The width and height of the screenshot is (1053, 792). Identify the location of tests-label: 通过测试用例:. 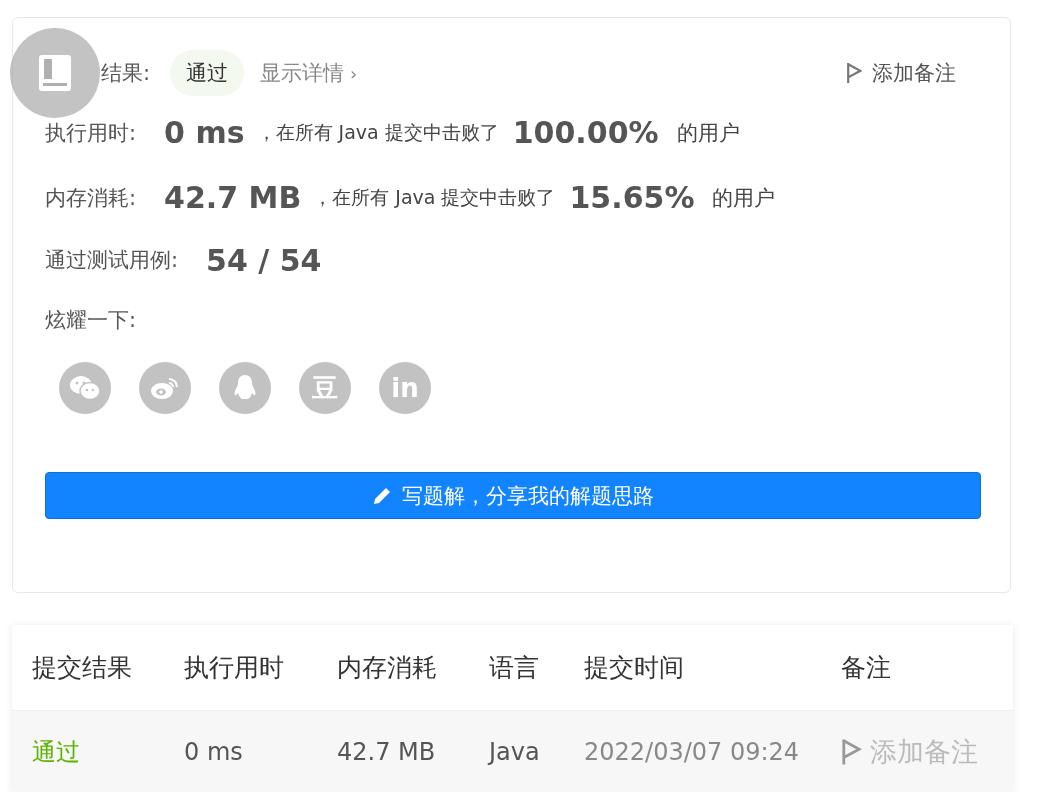
(112, 260).